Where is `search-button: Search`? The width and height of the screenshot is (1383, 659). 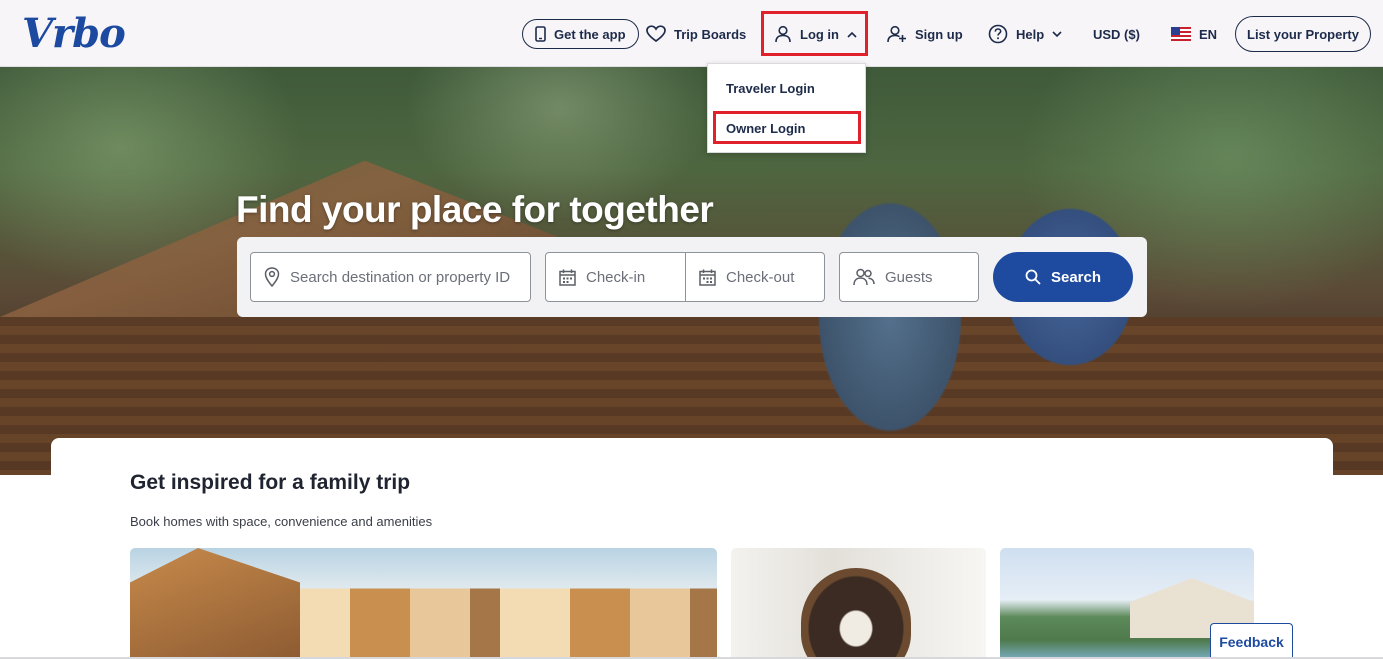
search-button: Search is located at coordinates (1063, 277).